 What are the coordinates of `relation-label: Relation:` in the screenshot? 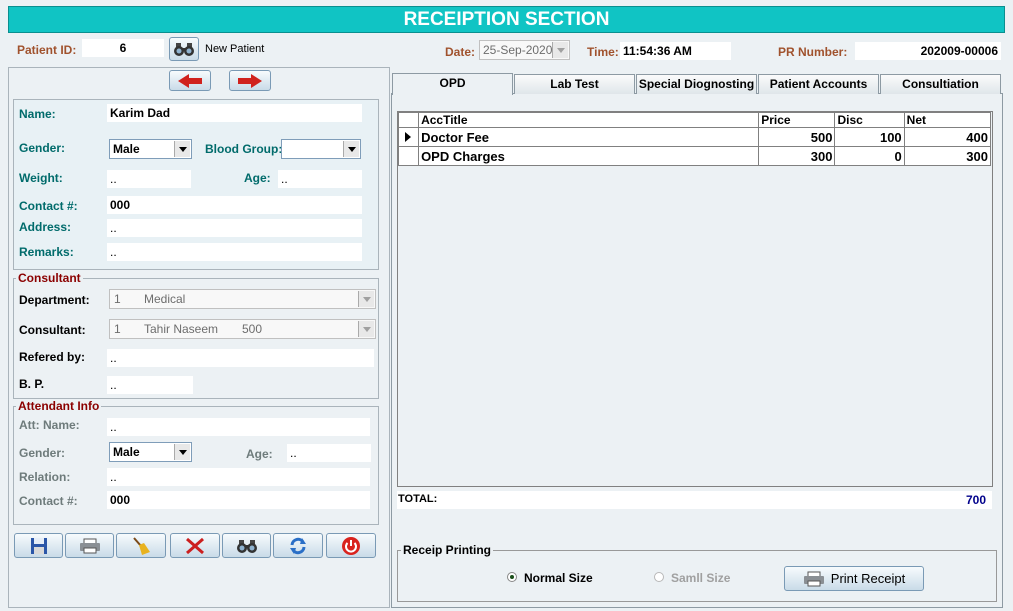 It's located at (45, 477).